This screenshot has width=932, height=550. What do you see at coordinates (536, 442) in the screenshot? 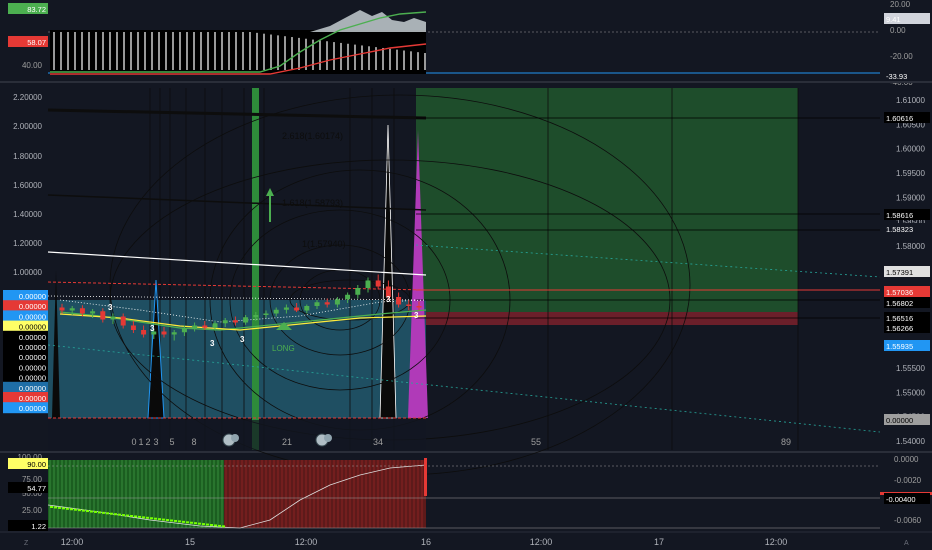
I see `count-label: 55` at bounding box center [536, 442].